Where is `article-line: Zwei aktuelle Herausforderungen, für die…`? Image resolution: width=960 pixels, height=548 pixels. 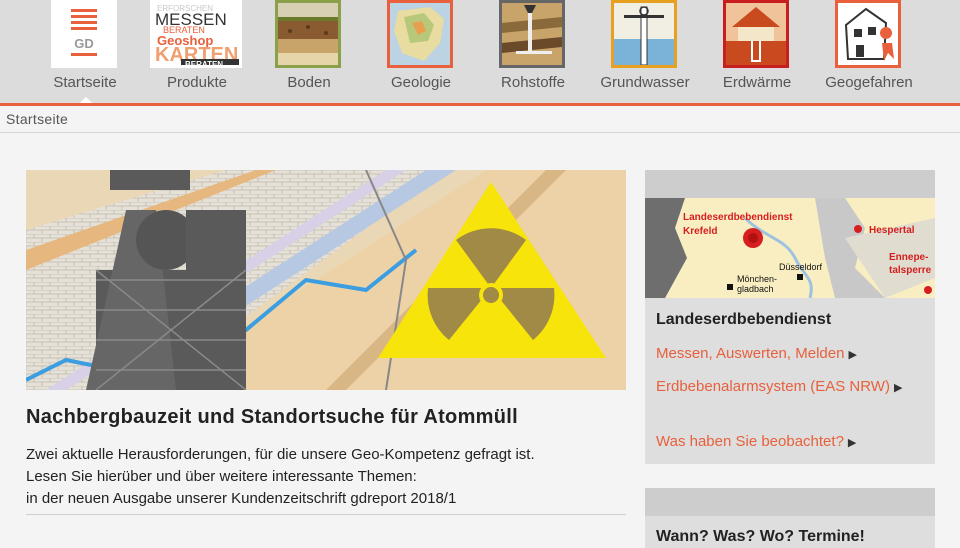 article-line: Zwei aktuelle Herausforderungen, für die… is located at coordinates (280, 454).